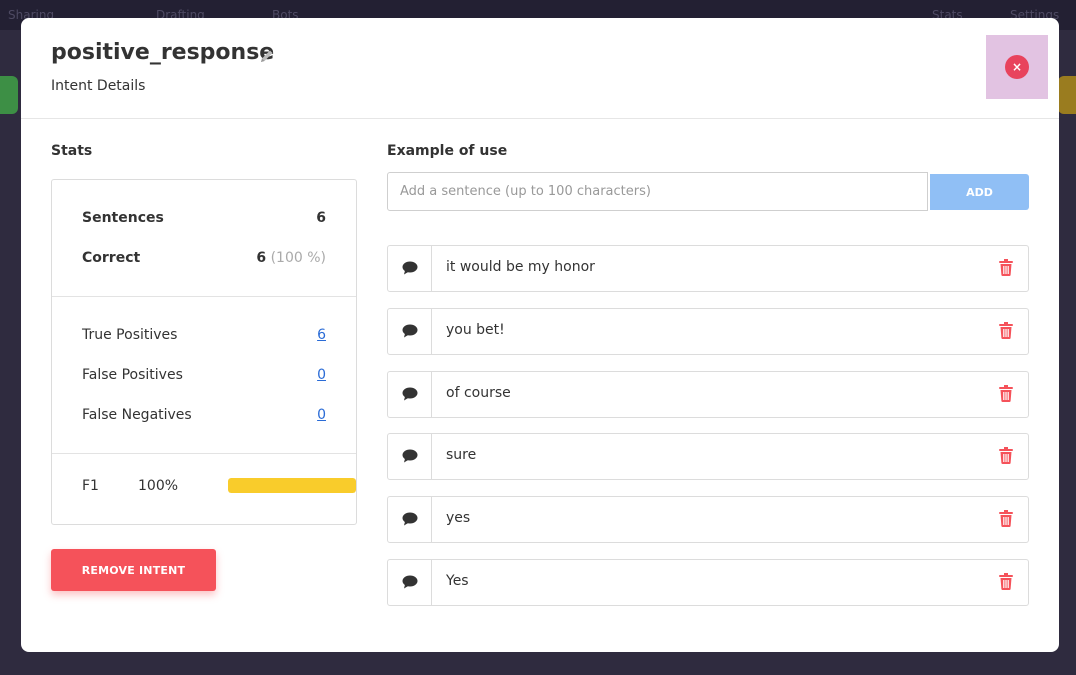  Describe the element at coordinates (708, 582) in the screenshot. I see `sentence-item: Yes` at that location.